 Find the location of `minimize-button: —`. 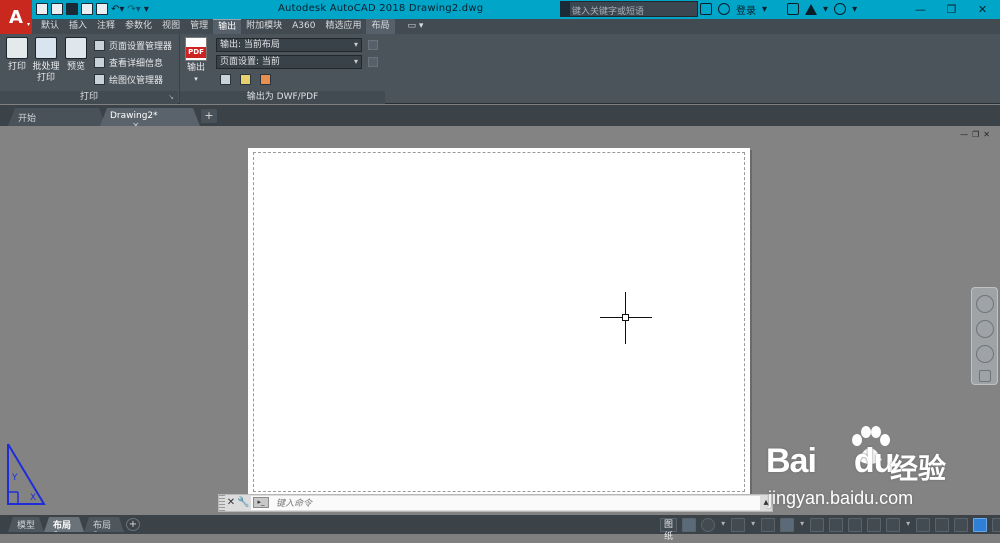

minimize-button: — is located at coordinates (920, 9).